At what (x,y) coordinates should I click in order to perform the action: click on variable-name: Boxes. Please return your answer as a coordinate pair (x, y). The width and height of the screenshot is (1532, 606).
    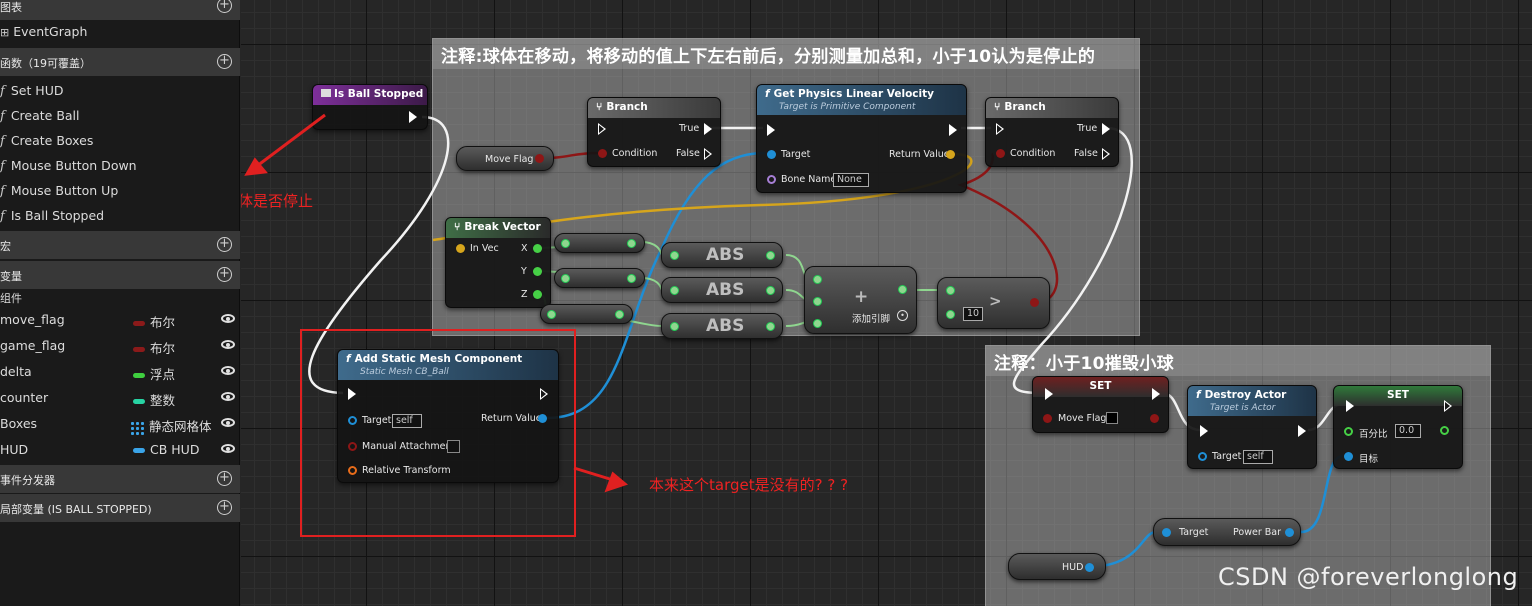
    Looking at the image, I should click on (19, 423).